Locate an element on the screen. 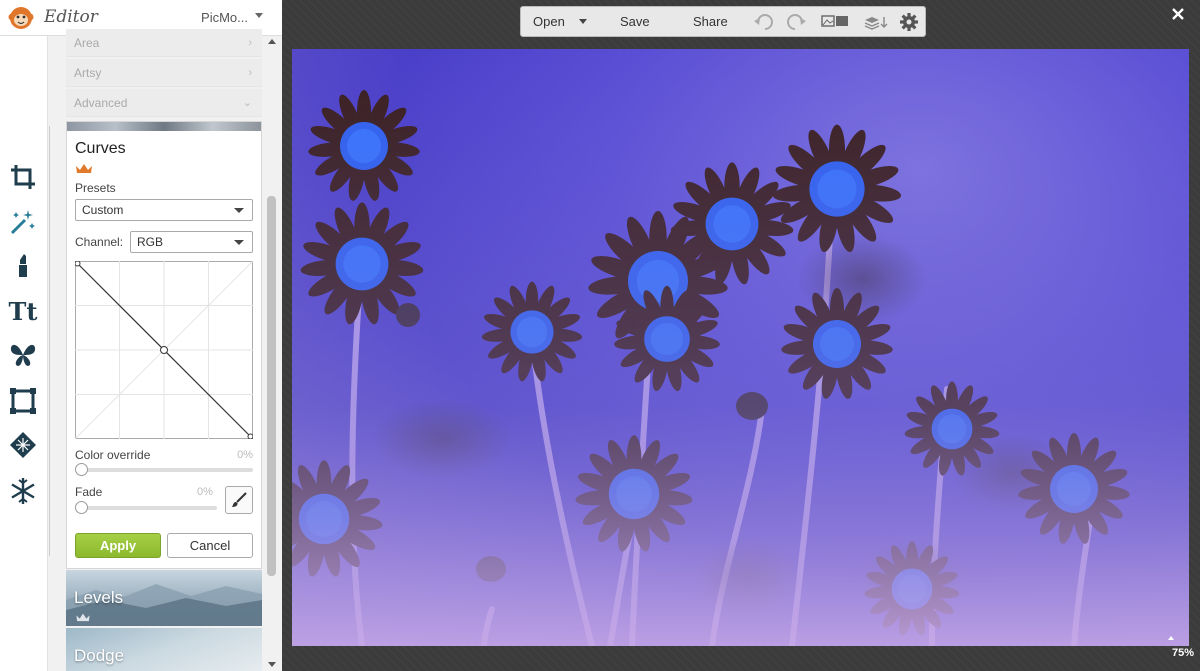 This screenshot has width=1200, height=671. channel-select: RGB is located at coordinates (191, 242).